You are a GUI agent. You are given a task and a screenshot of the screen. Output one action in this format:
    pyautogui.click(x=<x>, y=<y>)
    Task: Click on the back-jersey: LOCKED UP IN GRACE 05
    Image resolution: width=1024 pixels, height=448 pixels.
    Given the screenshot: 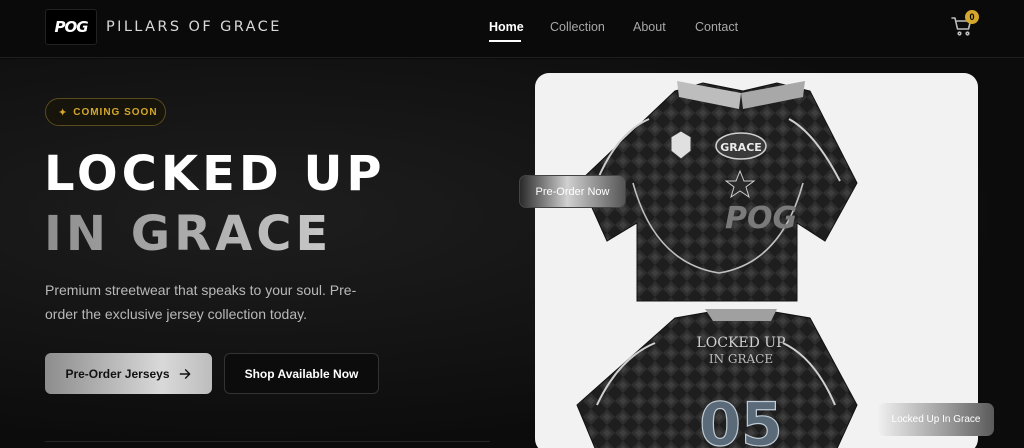 What is the action you would take?
    pyautogui.click(x=717, y=378)
    